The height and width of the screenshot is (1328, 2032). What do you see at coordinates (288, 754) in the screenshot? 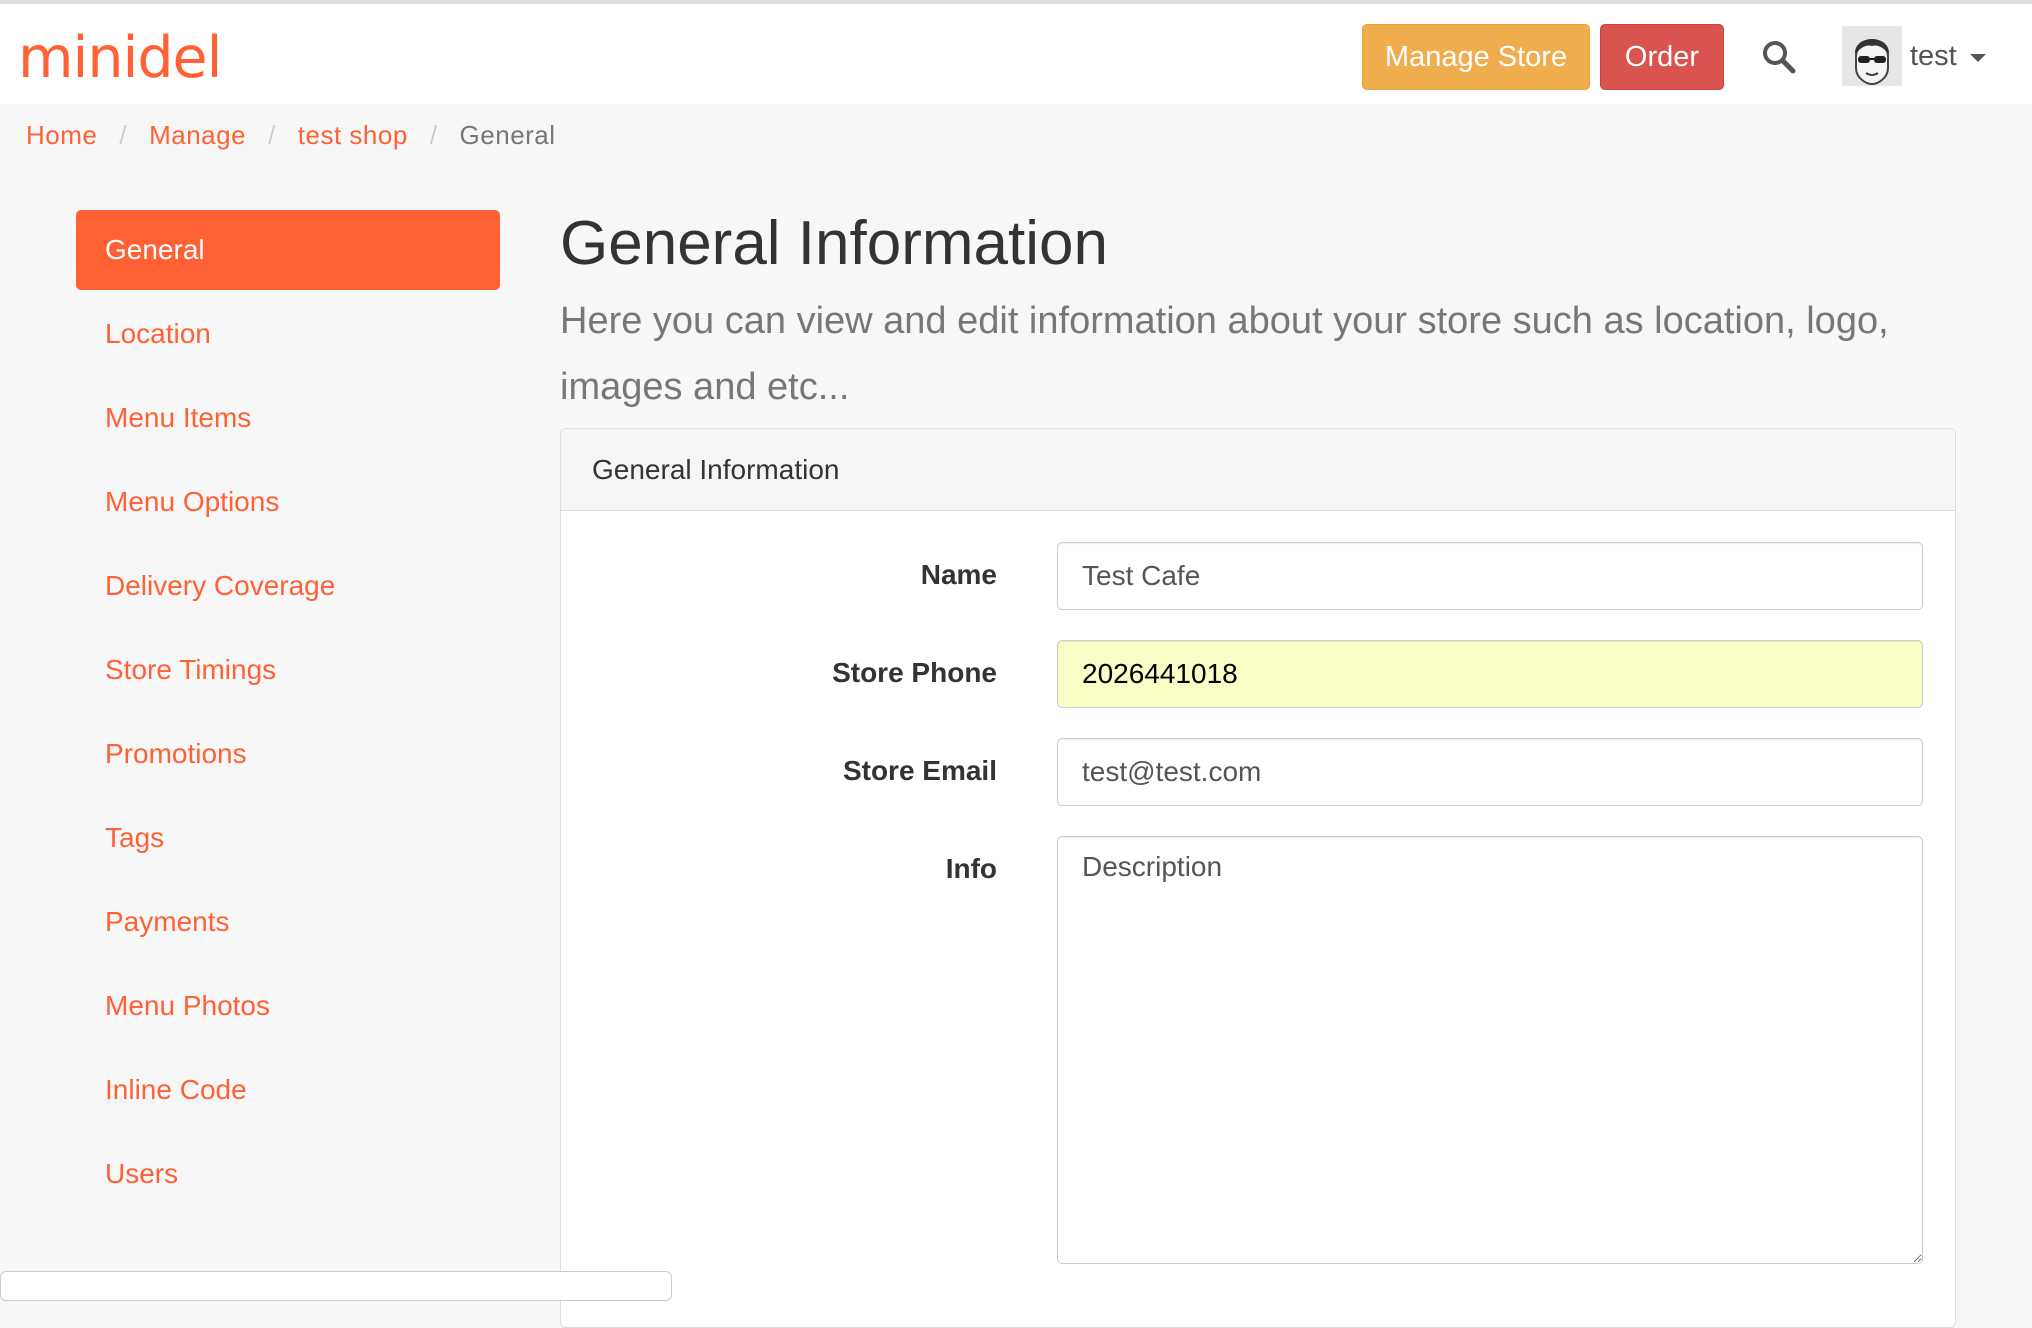
I see `sidebar-item-promotions: Promotions` at bounding box center [288, 754].